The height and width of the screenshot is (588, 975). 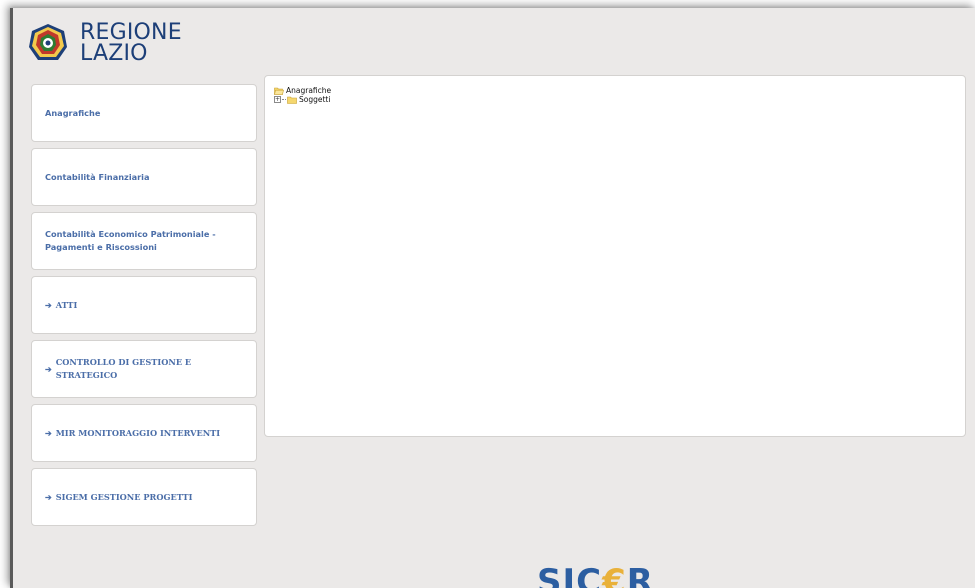 What do you see at coordinates (144, 305) in the screenshot?
I see `menu-item-atti: ➔ ATTI` at bounding box center [144, 305].